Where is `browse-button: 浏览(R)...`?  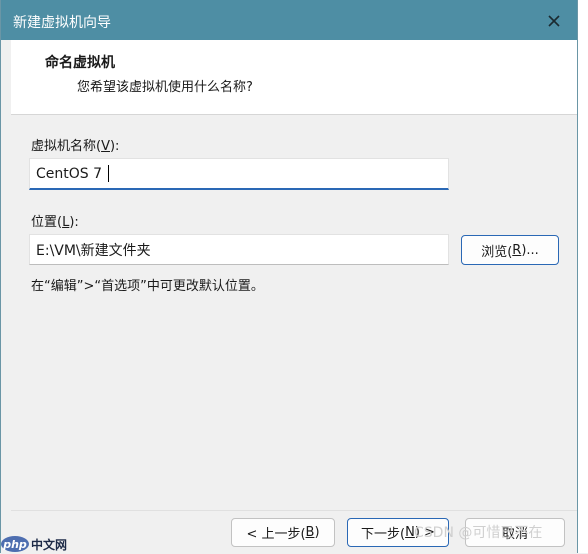
browse-button: 浏览(R)... is located at coordinates (510, 250).